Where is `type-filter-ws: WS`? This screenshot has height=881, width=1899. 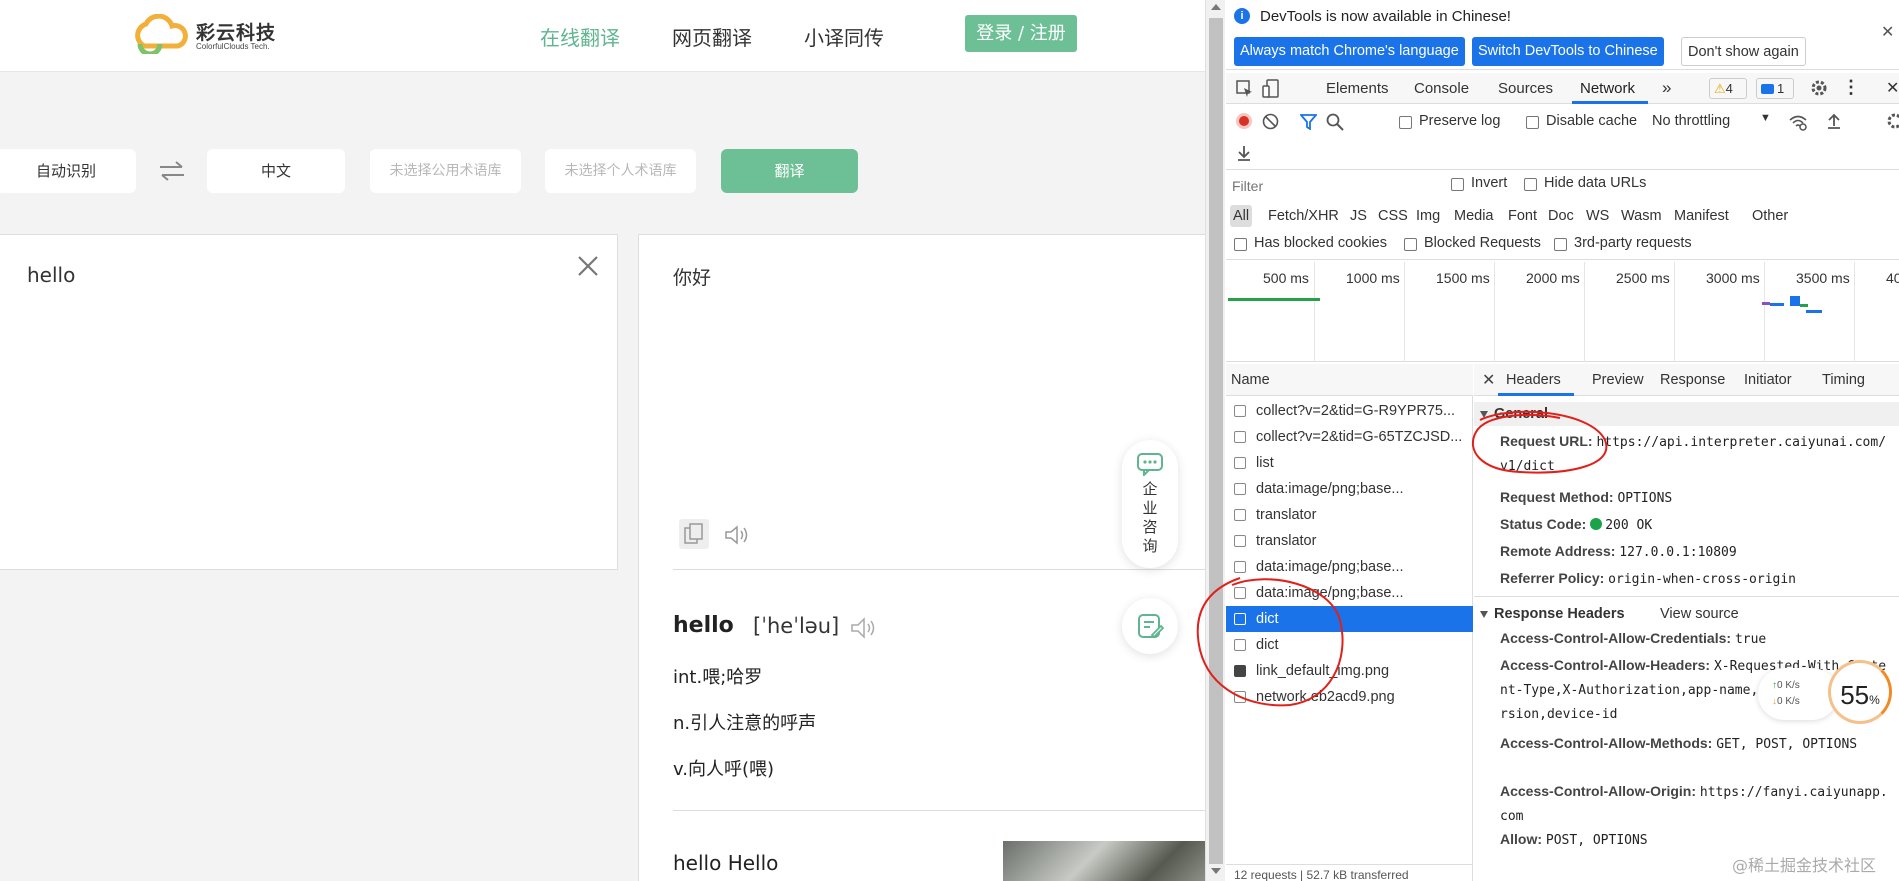
type-filter-ws: WS is located at coordinates (1597, 216).